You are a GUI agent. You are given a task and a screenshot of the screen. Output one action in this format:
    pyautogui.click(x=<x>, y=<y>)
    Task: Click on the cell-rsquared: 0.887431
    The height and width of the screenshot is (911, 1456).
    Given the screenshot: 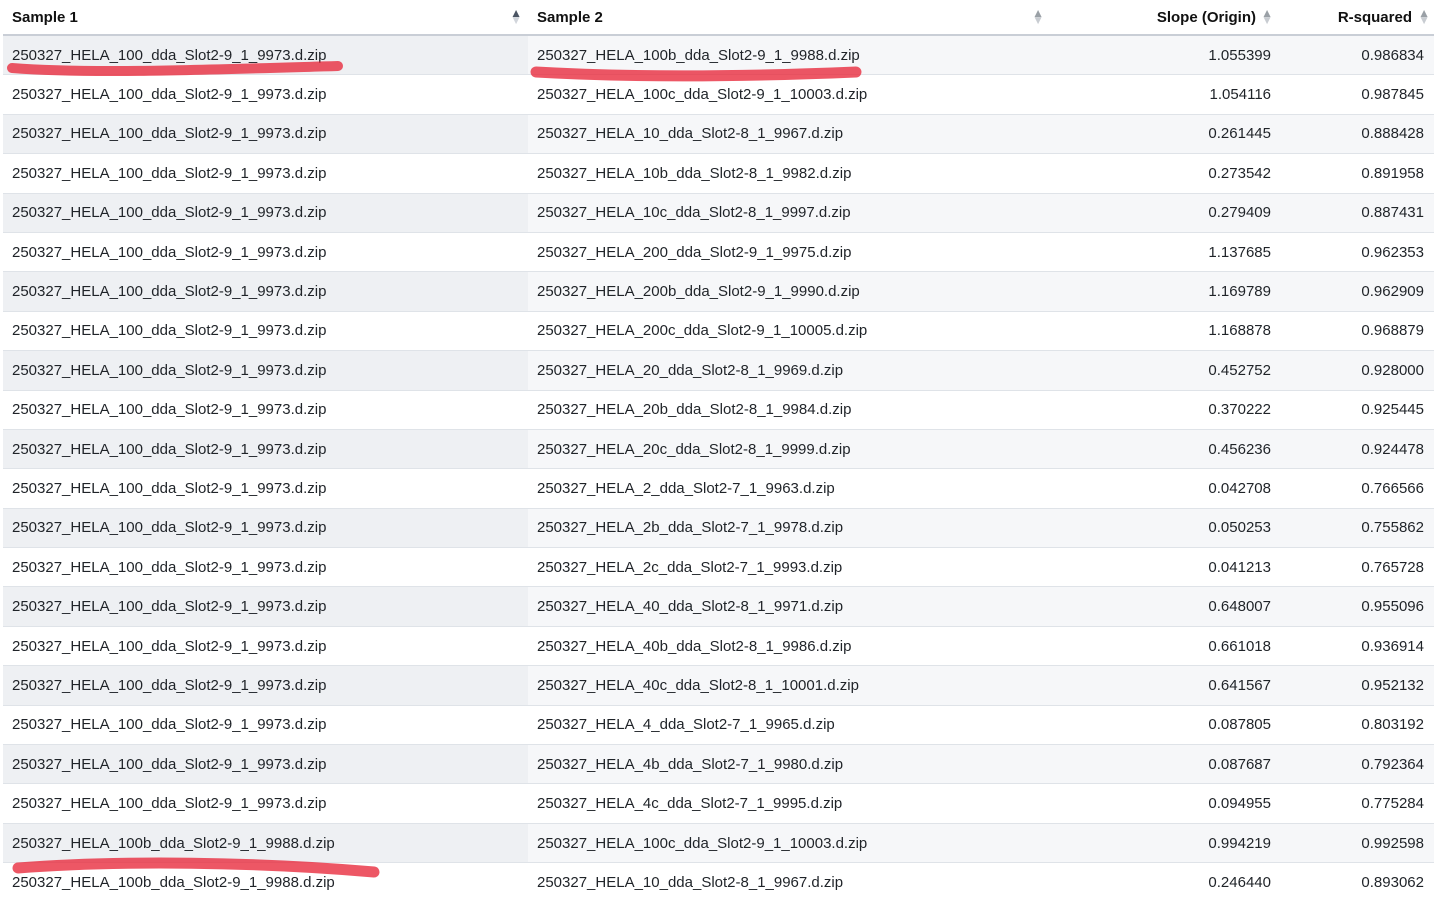 What is the action you would take?
    pyautogui.click(x=1356, y=212)
    